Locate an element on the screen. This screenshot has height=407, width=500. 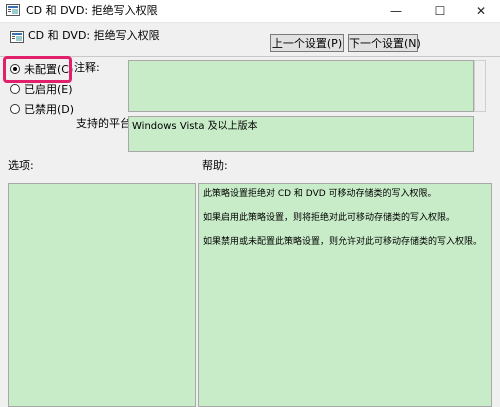
radio-label: 已禁用(D) is located at coordinates (49, 109).